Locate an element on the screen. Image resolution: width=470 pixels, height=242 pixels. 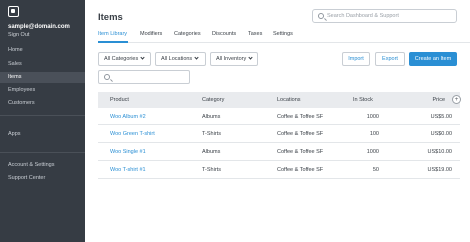
product-name-link: Woo Album #2 is located at coordinates (128, 117).